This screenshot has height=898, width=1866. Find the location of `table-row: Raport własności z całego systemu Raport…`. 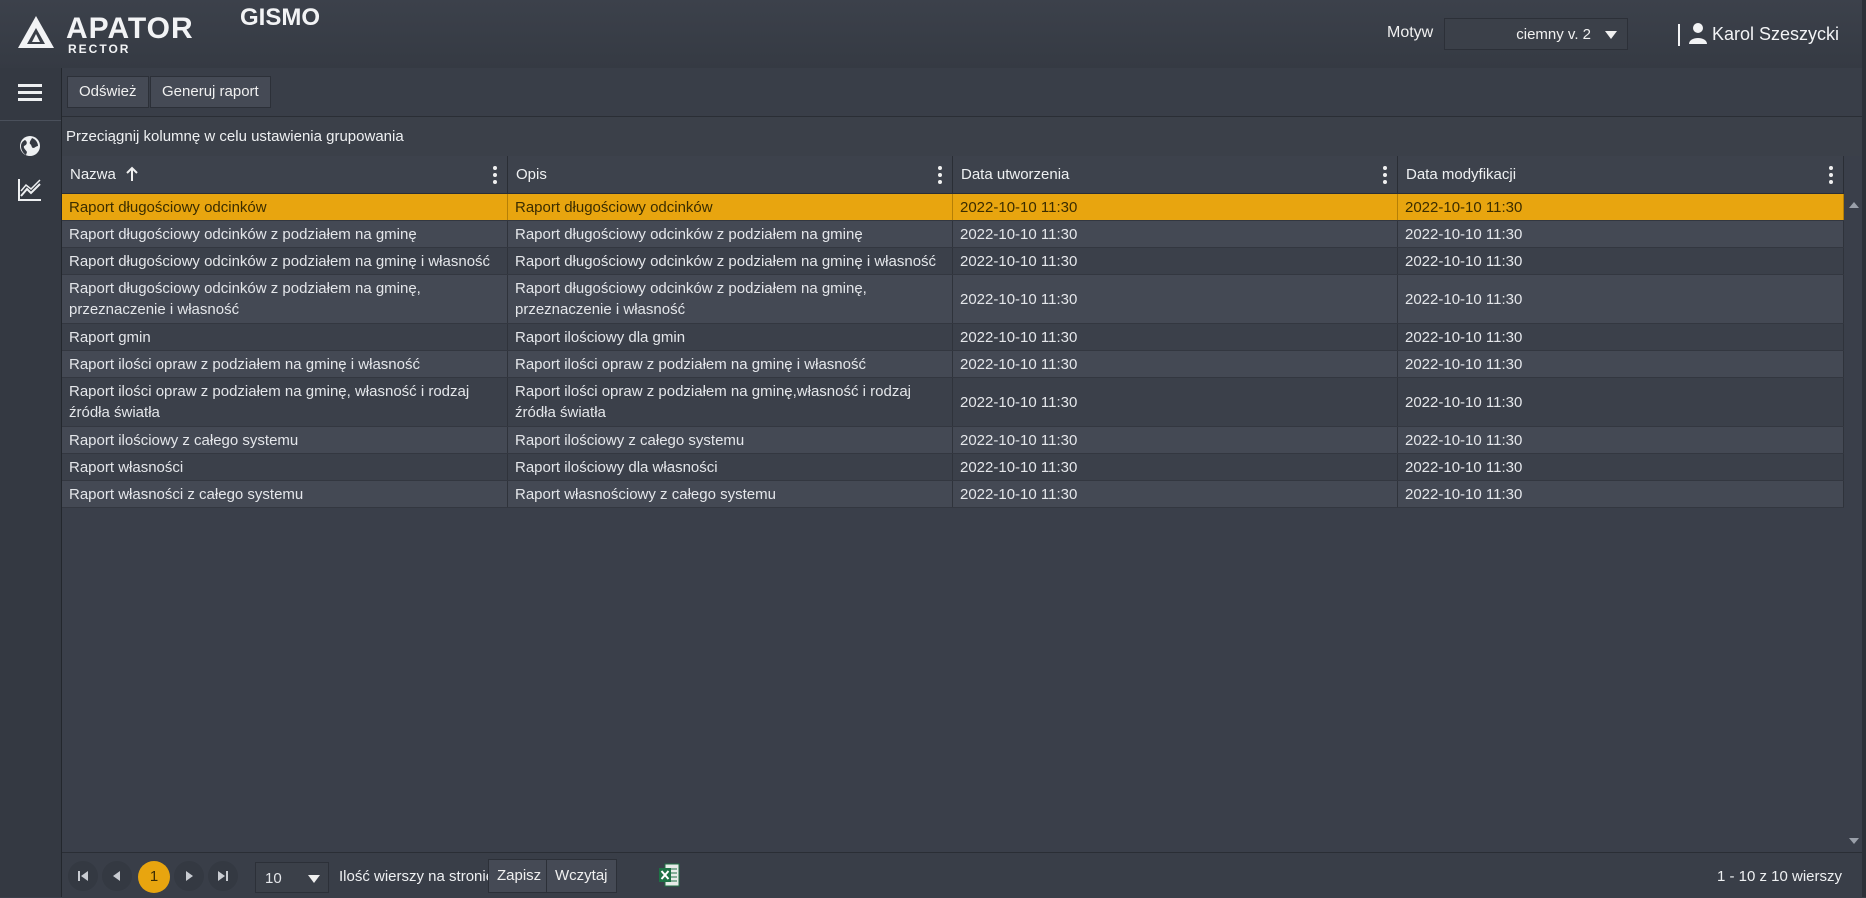

table-row: Raport własności z całego systemu Raport… is located at coordinates (953, 494).